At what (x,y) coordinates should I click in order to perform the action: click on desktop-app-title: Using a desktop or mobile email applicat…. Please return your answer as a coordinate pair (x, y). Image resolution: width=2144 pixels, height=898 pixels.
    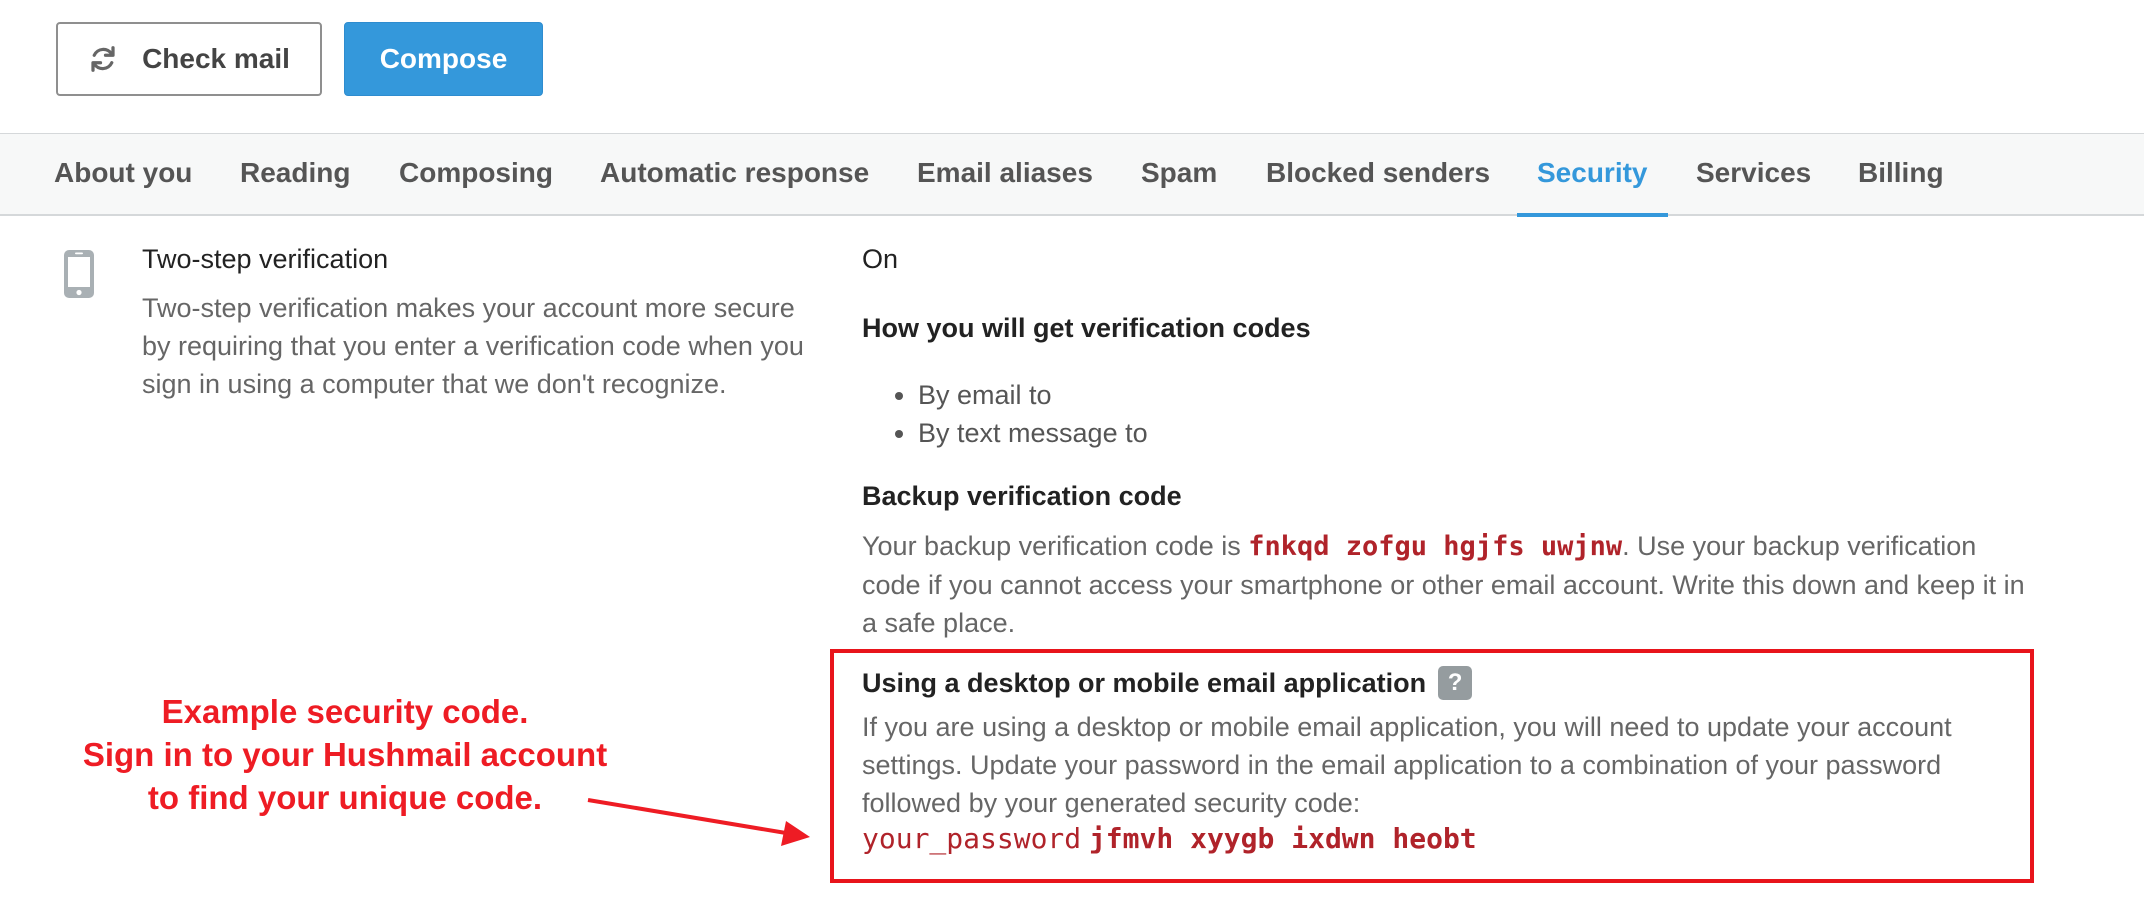
    Looking at the image, I should click on (1144, 682).